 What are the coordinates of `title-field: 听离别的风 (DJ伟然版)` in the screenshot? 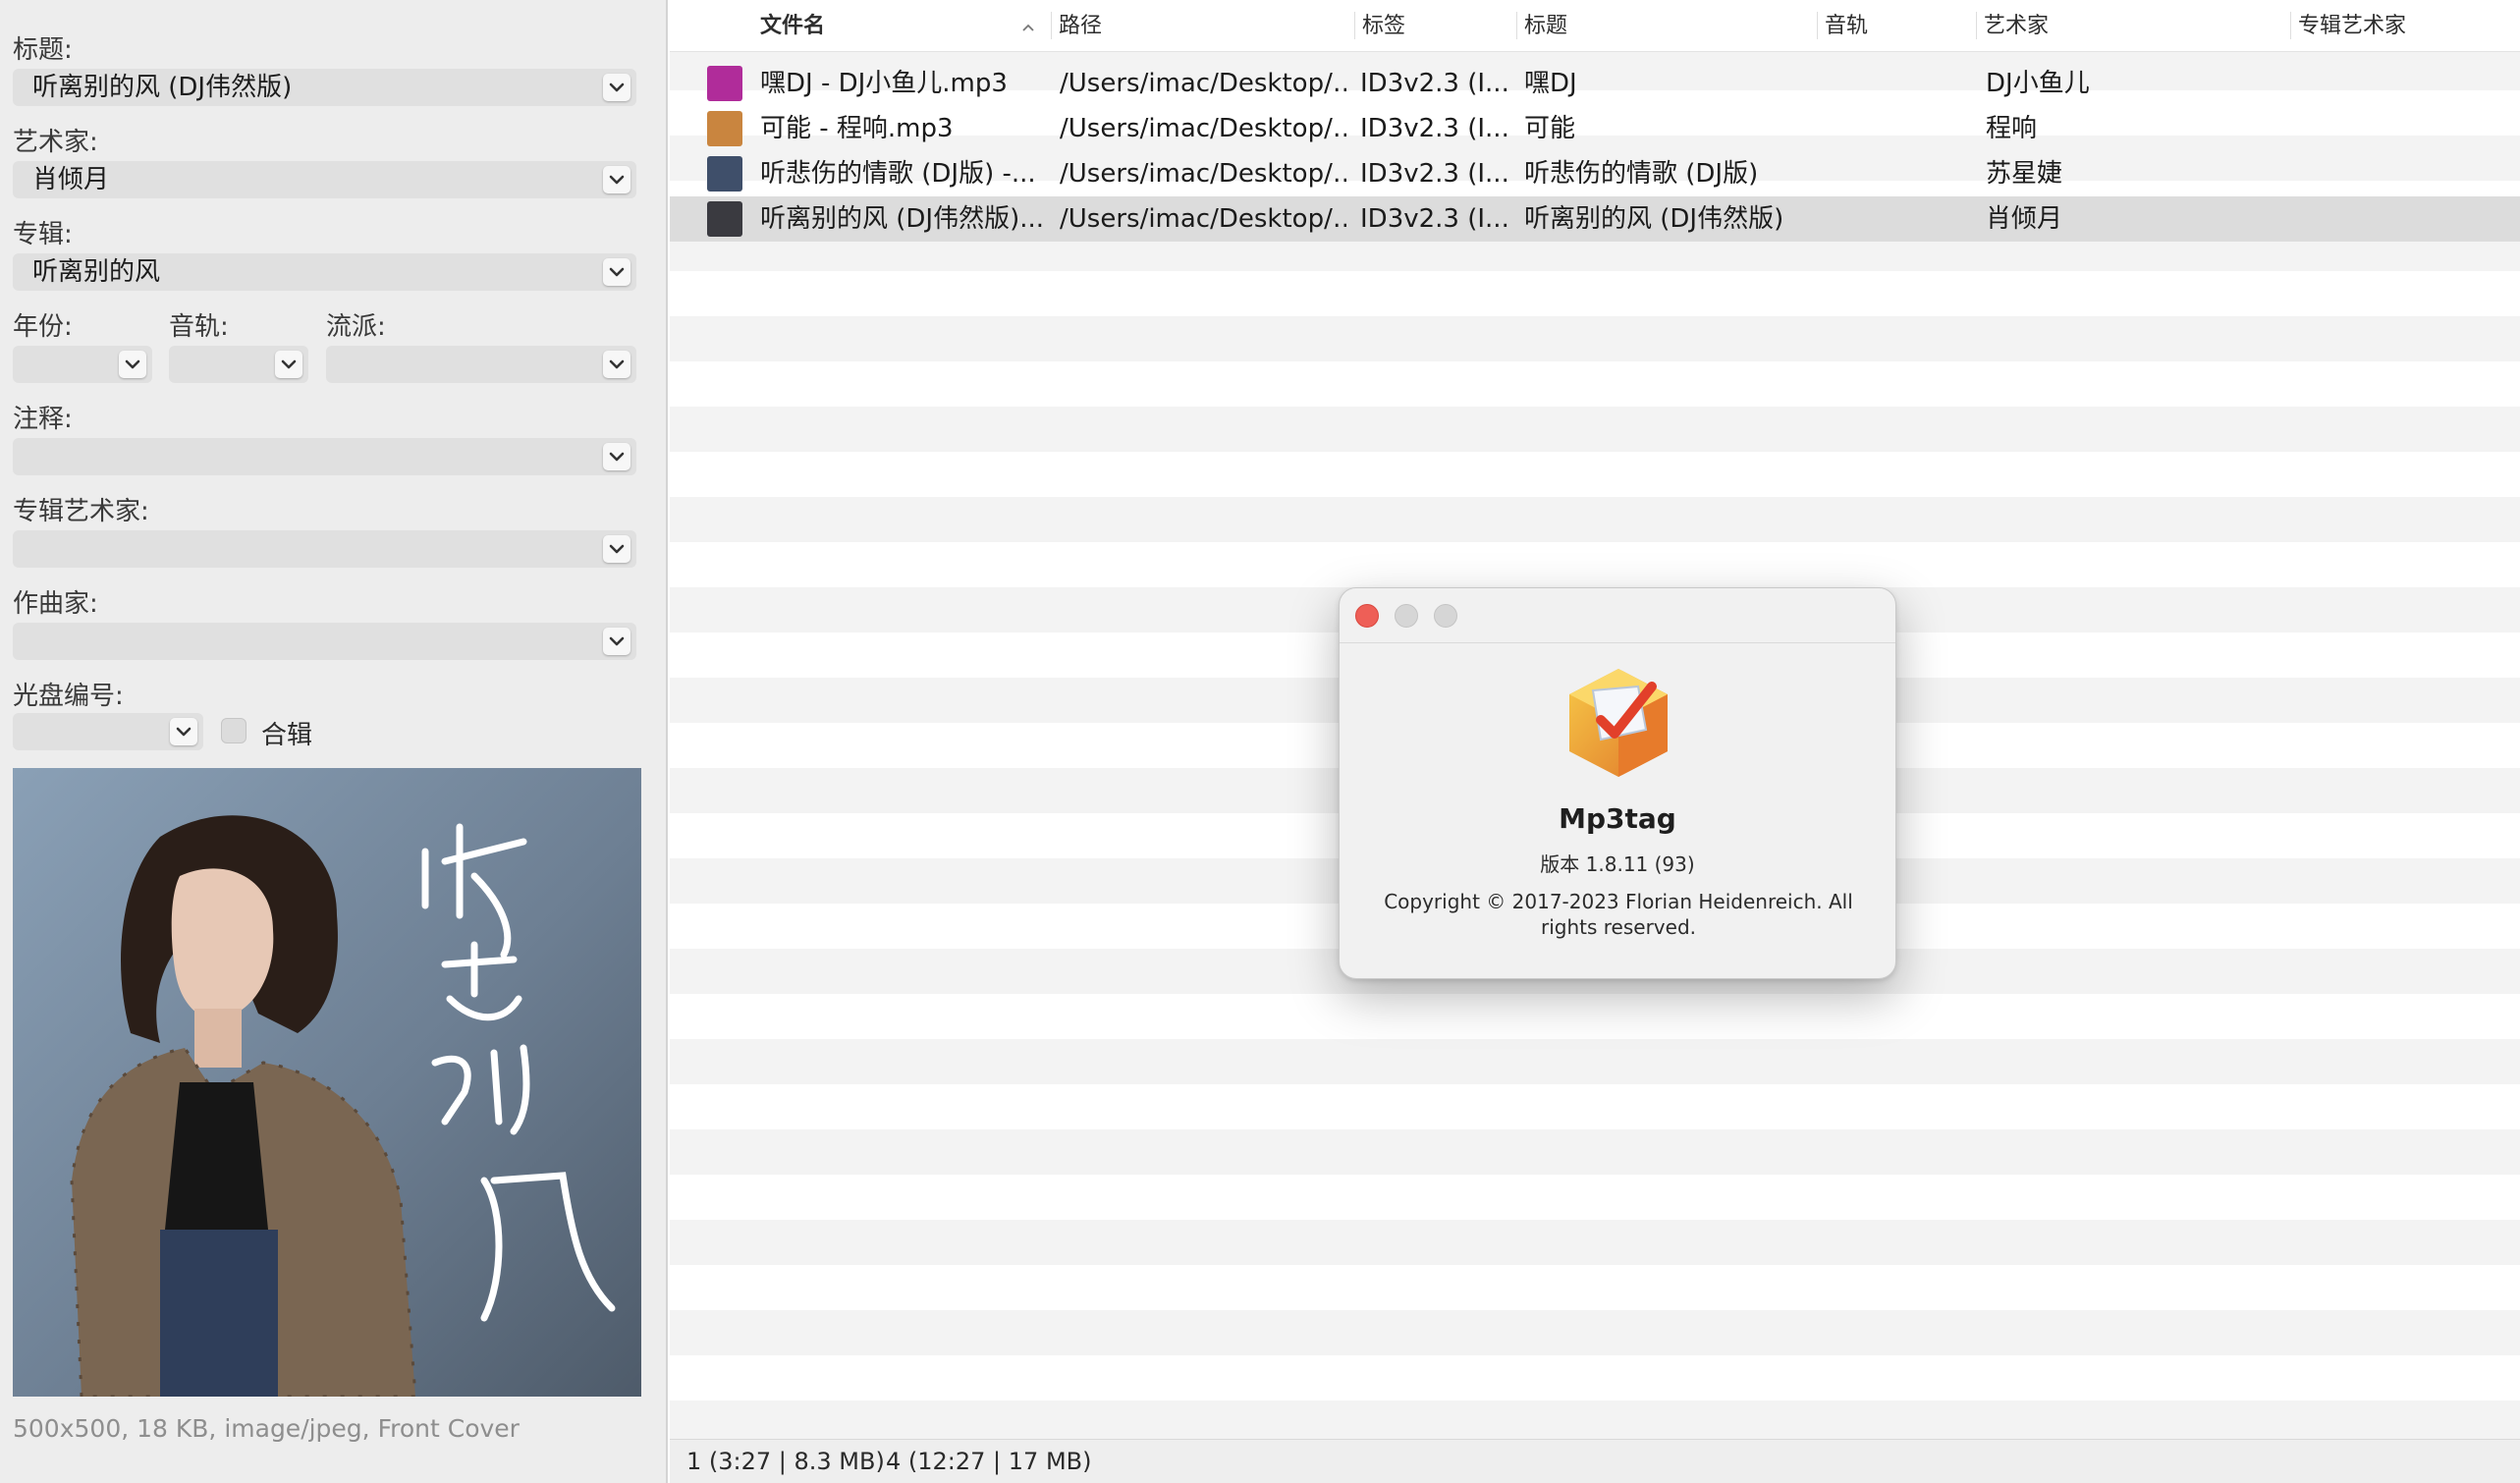 It's located at (324, 87).